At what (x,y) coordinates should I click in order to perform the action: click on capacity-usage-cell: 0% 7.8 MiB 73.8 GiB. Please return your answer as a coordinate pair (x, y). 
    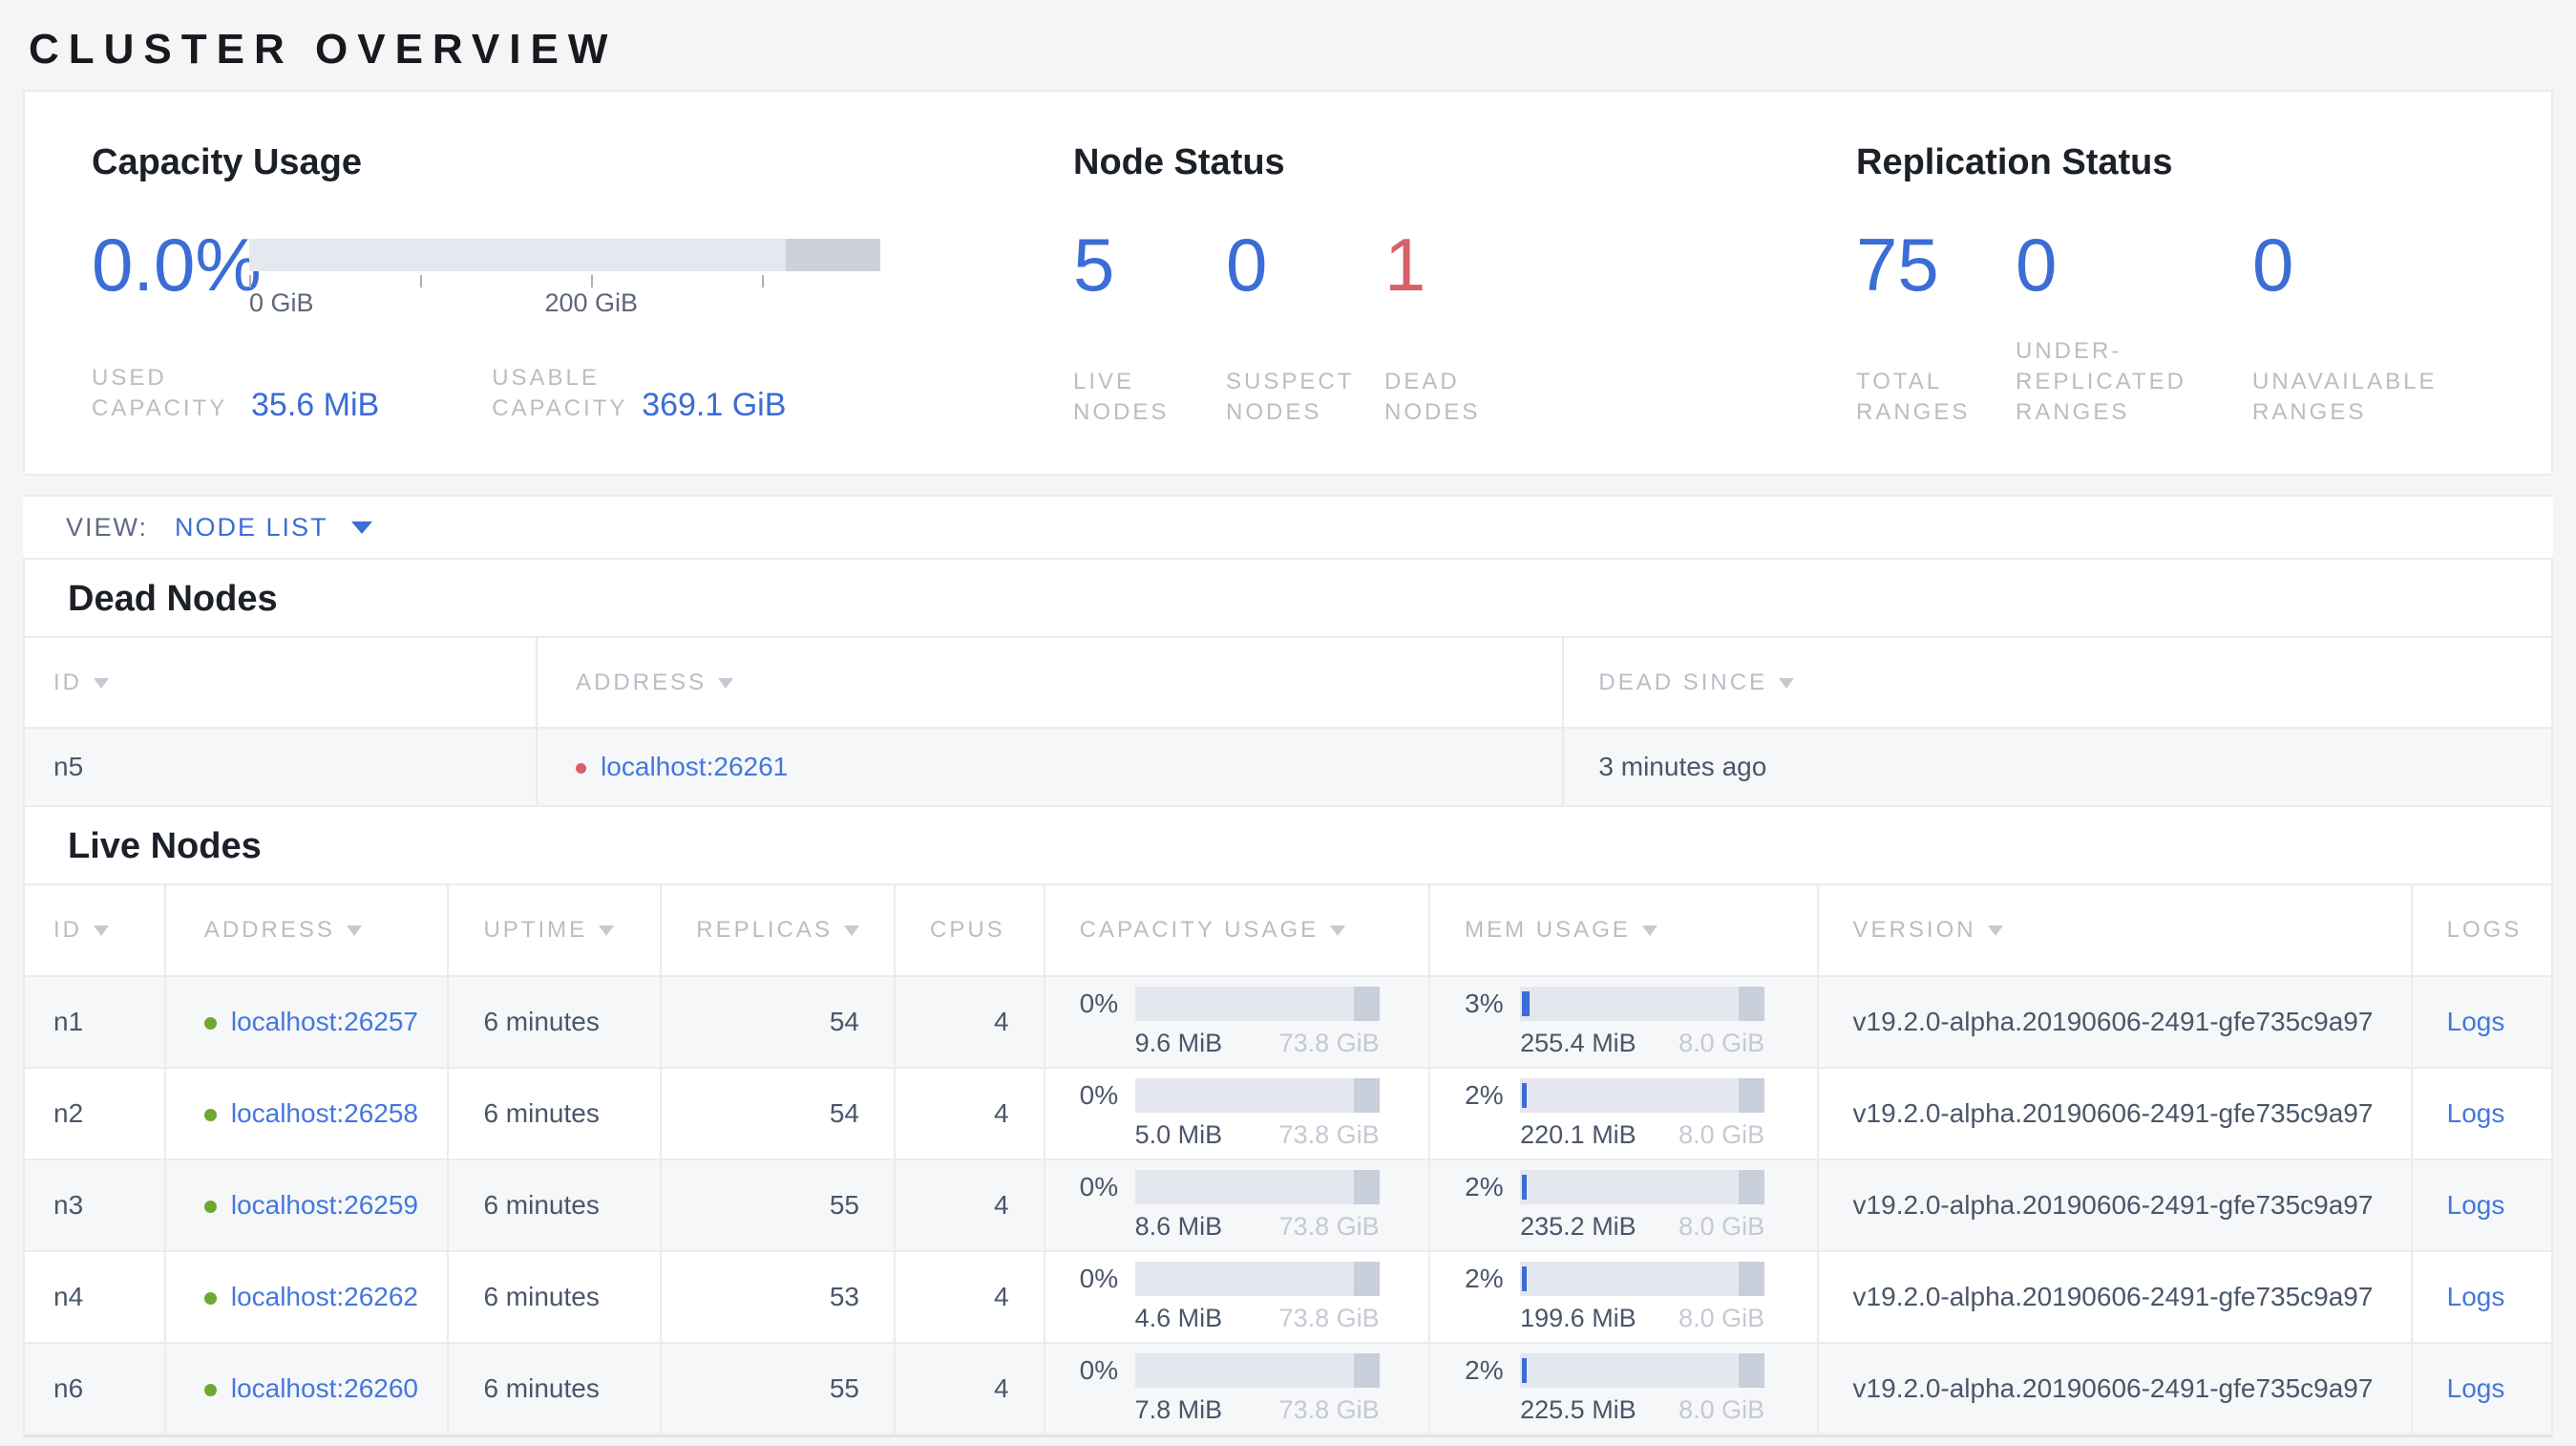
    Looking at the image, I should click on (1237, 1389).